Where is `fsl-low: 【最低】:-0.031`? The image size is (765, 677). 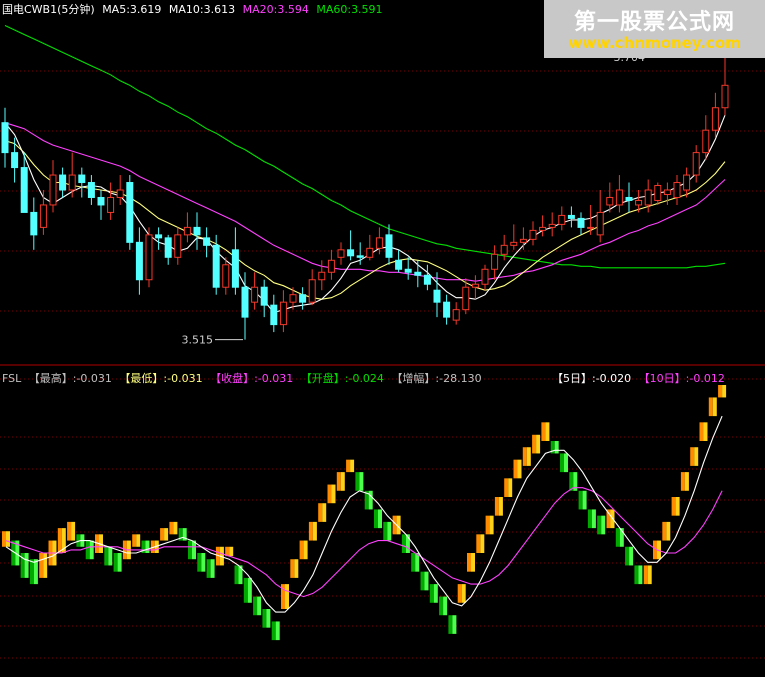 fsl-low: 【最低】:-0.031 is located at coordinates (161, 378).